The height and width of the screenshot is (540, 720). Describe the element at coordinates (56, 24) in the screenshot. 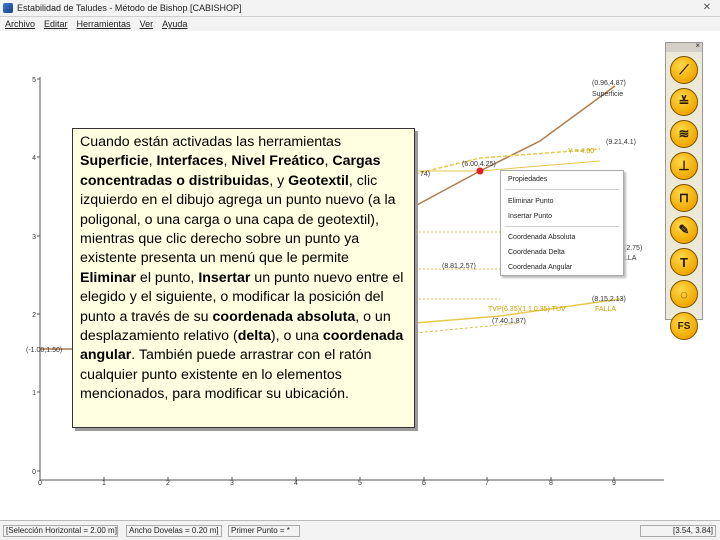

I see `menu-editar: Editar` at that location.